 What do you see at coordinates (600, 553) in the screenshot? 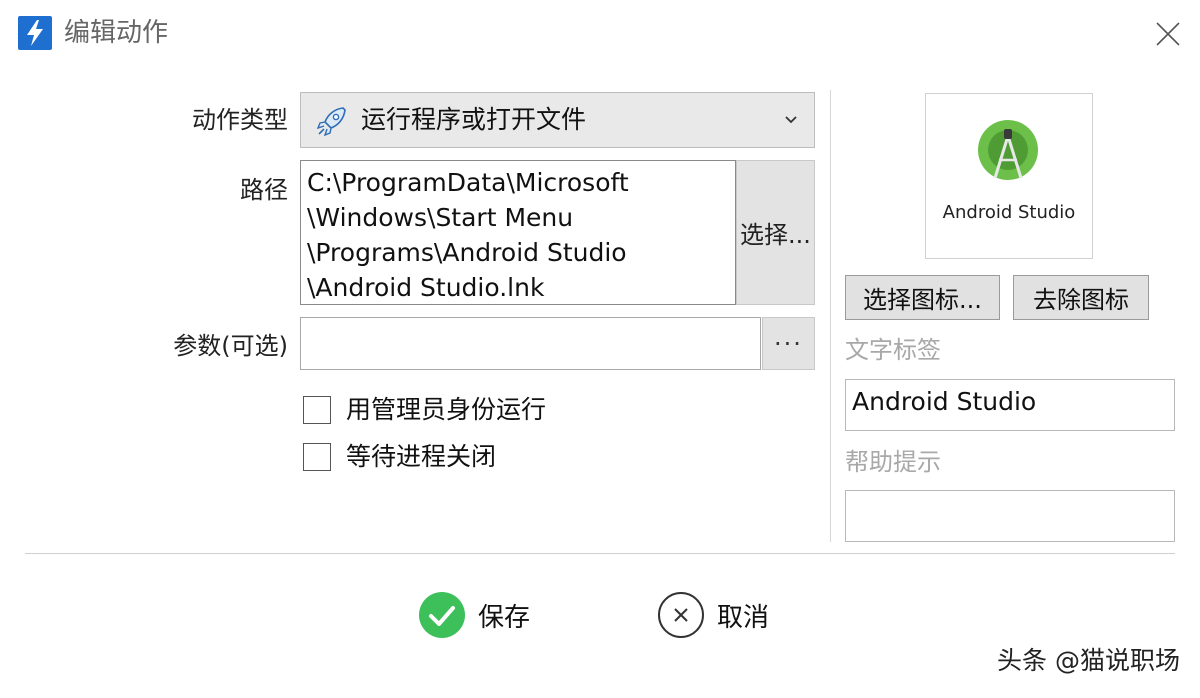
I see `footer-divider` at bounding box center [600, 553].